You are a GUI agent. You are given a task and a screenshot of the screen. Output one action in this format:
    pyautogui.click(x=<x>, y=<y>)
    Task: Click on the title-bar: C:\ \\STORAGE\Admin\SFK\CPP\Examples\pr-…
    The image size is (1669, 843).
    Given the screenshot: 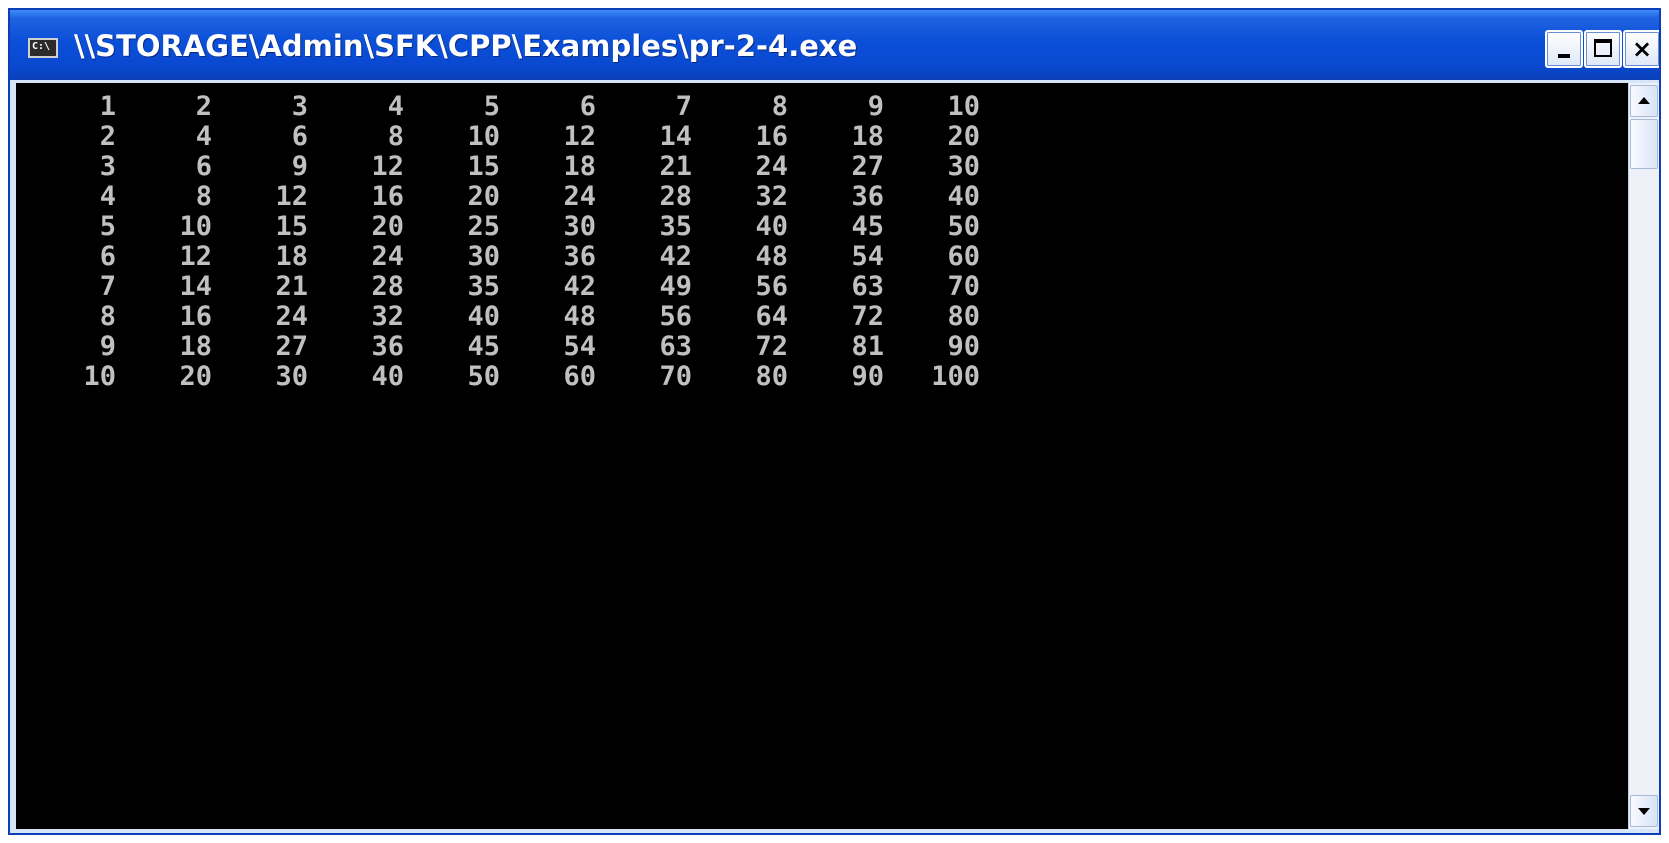 What is the action you would take?
    pyautogui.click(x=834, y=45)
    